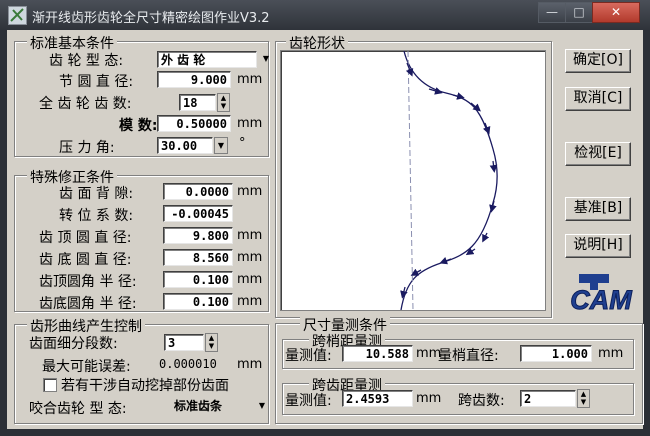 The image size is (650, 436). Describe the element at coordinates (250, 123) in the screenshot. I see `module-unit: mm` at that location.